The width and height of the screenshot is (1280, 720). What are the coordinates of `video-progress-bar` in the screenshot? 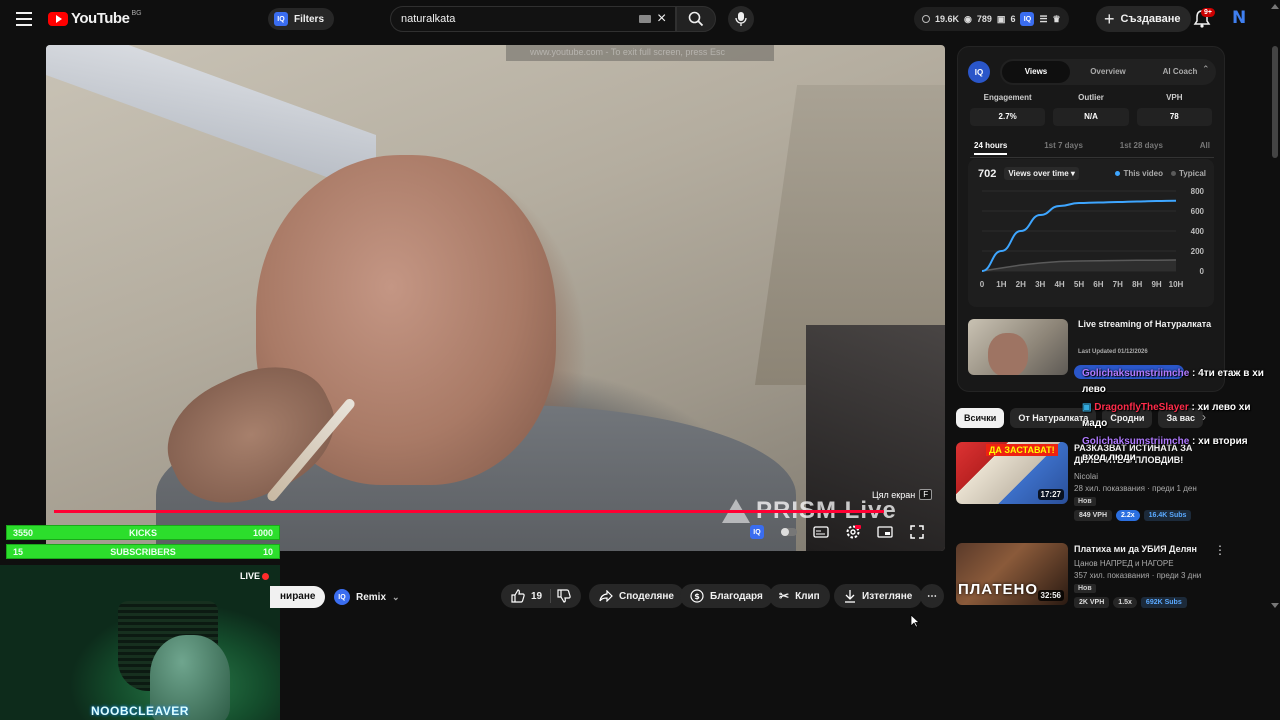 It's located at (469, 511).